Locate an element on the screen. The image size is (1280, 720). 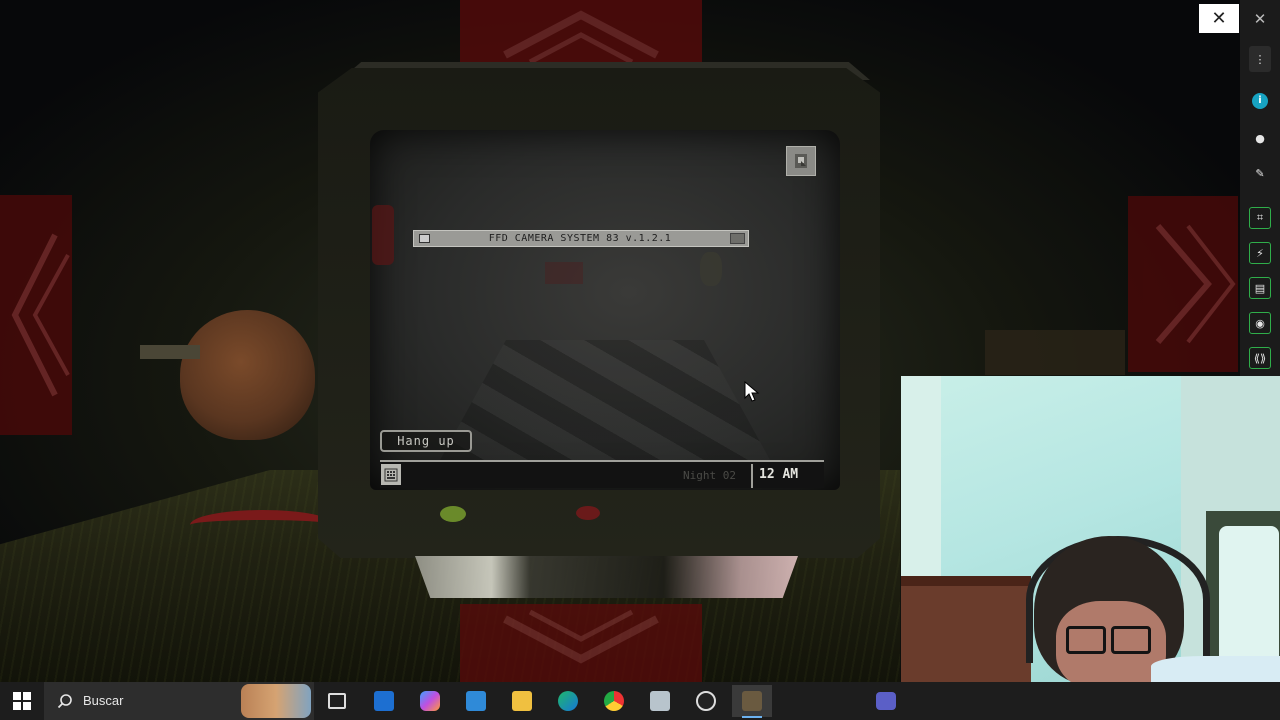
teams-icon is located at coordinates (886, 701).